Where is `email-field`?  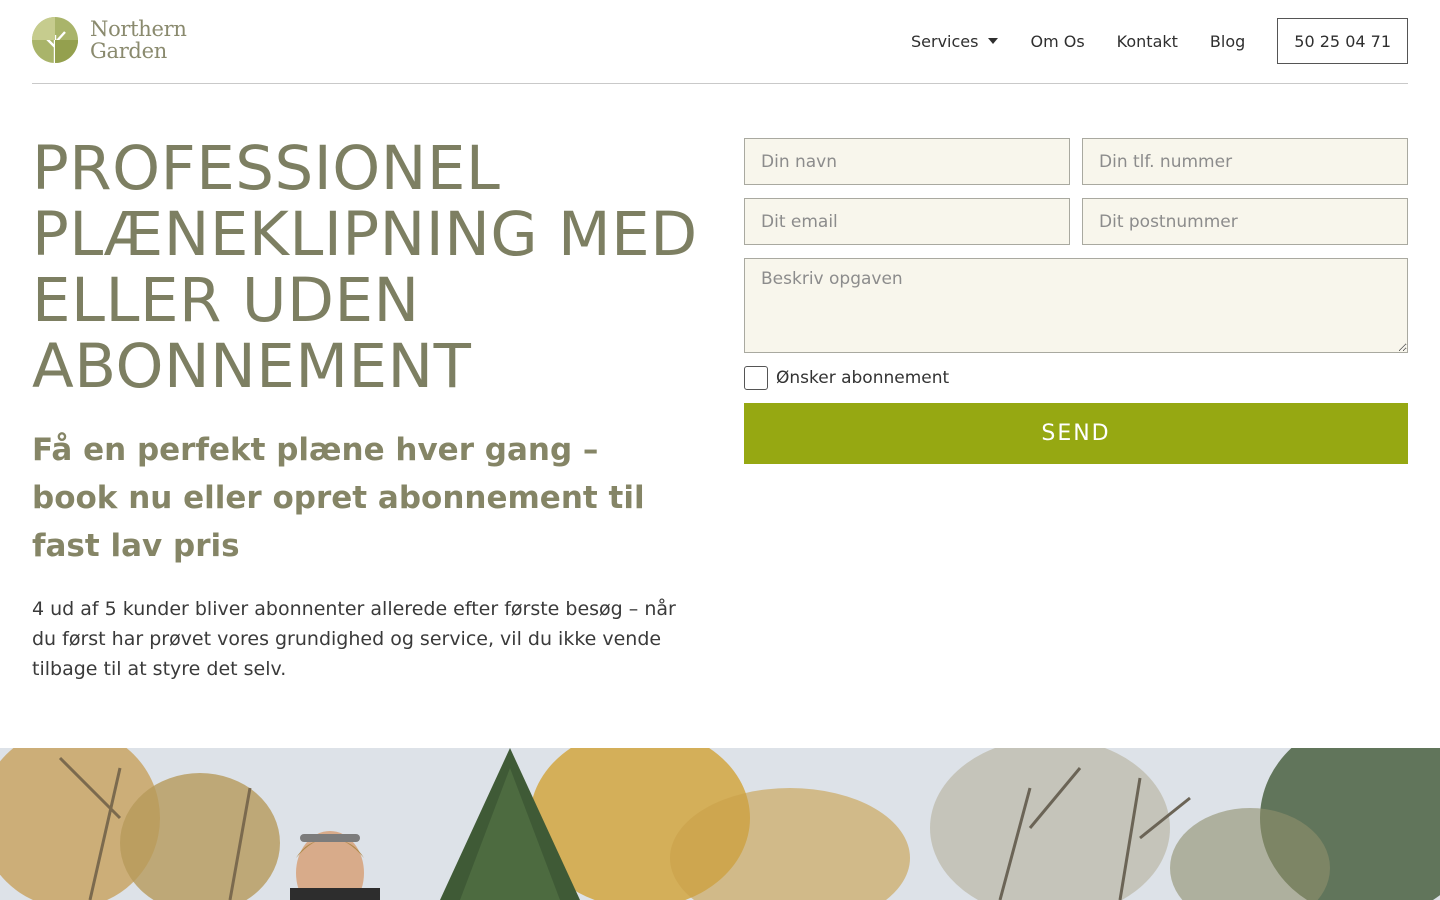 email-field is located at coordinates (907, 221).